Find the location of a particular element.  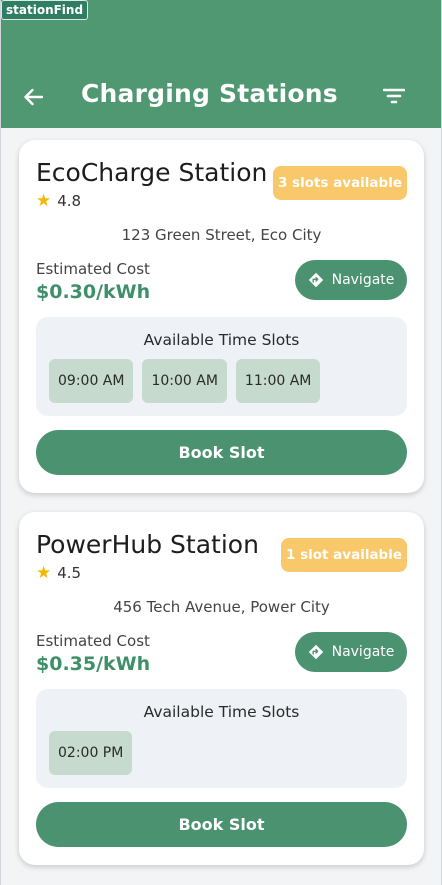

station-rating: ★ 4.8 is located at coordinates (58, 201).